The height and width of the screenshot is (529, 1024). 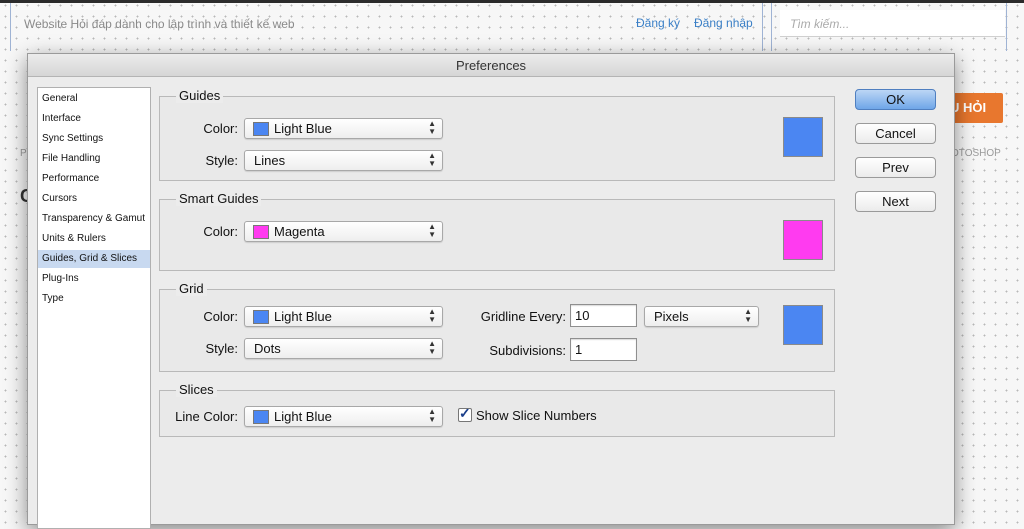 What do you see at coordinates (536, 415) in the screenshot?
I see `show-slice-numbers-label: Show Slice Numbers` at bounding box center [536, 415].